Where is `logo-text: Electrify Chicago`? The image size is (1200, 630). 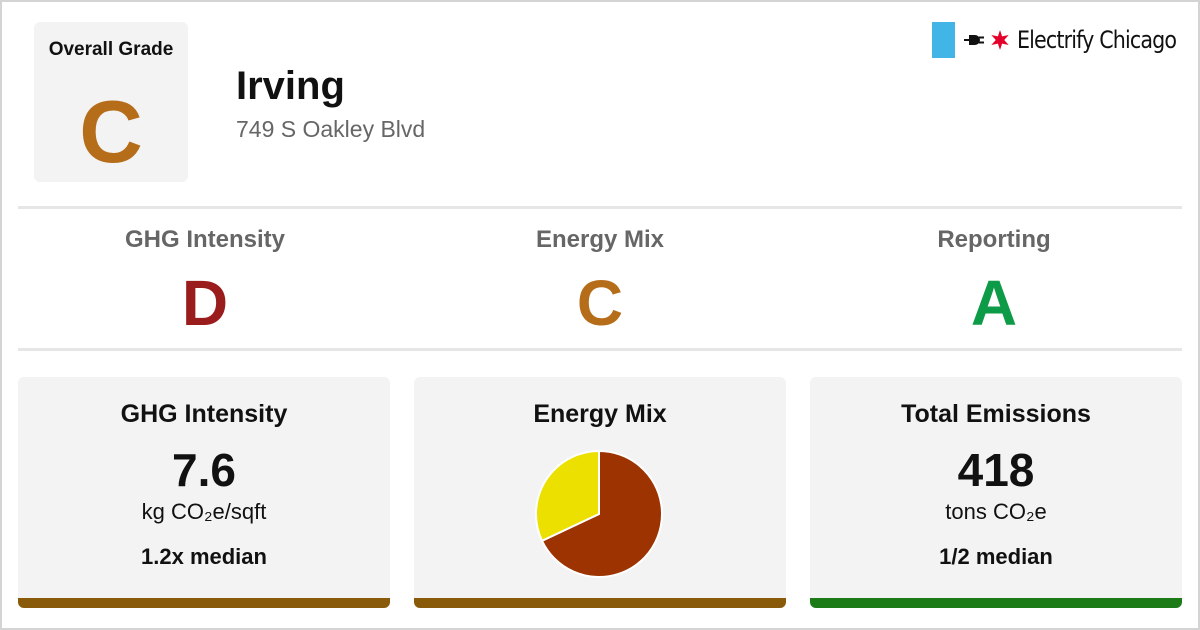
logo-text: Electrify Chicago is located at coordinates (1097, 40).